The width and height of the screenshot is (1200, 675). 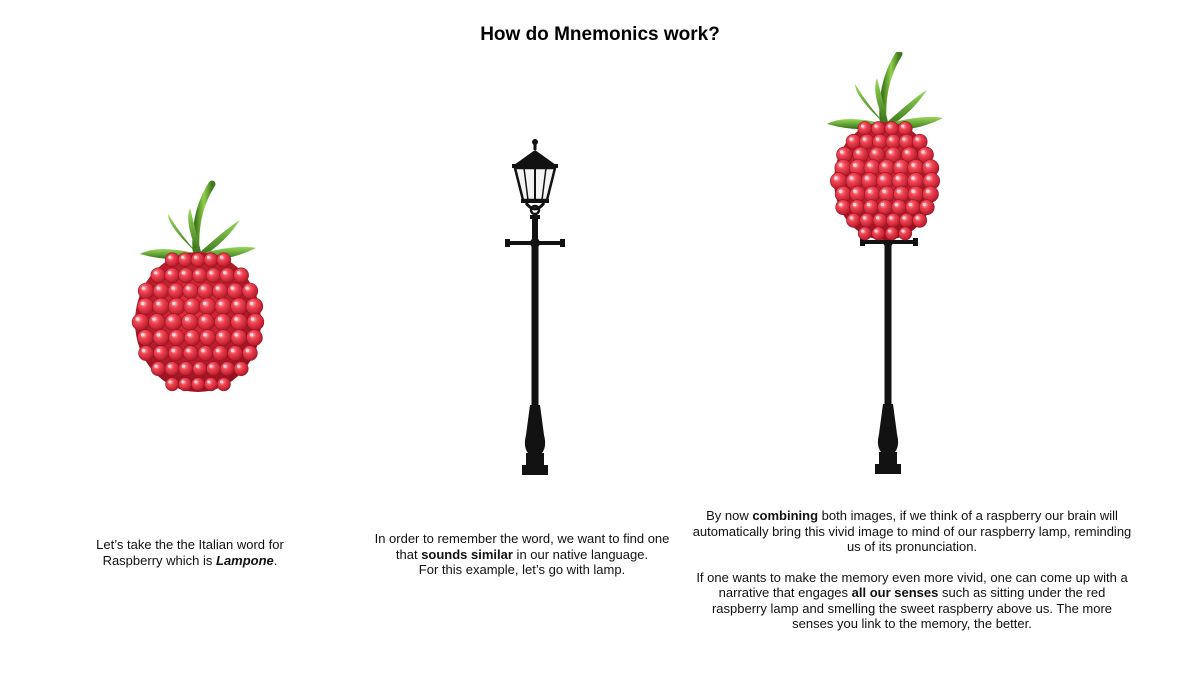 What do you see at coordinates (159, 560) in the screenshot?
I see `caption-text: Raspberry which is` at bounding box center [159, 560].